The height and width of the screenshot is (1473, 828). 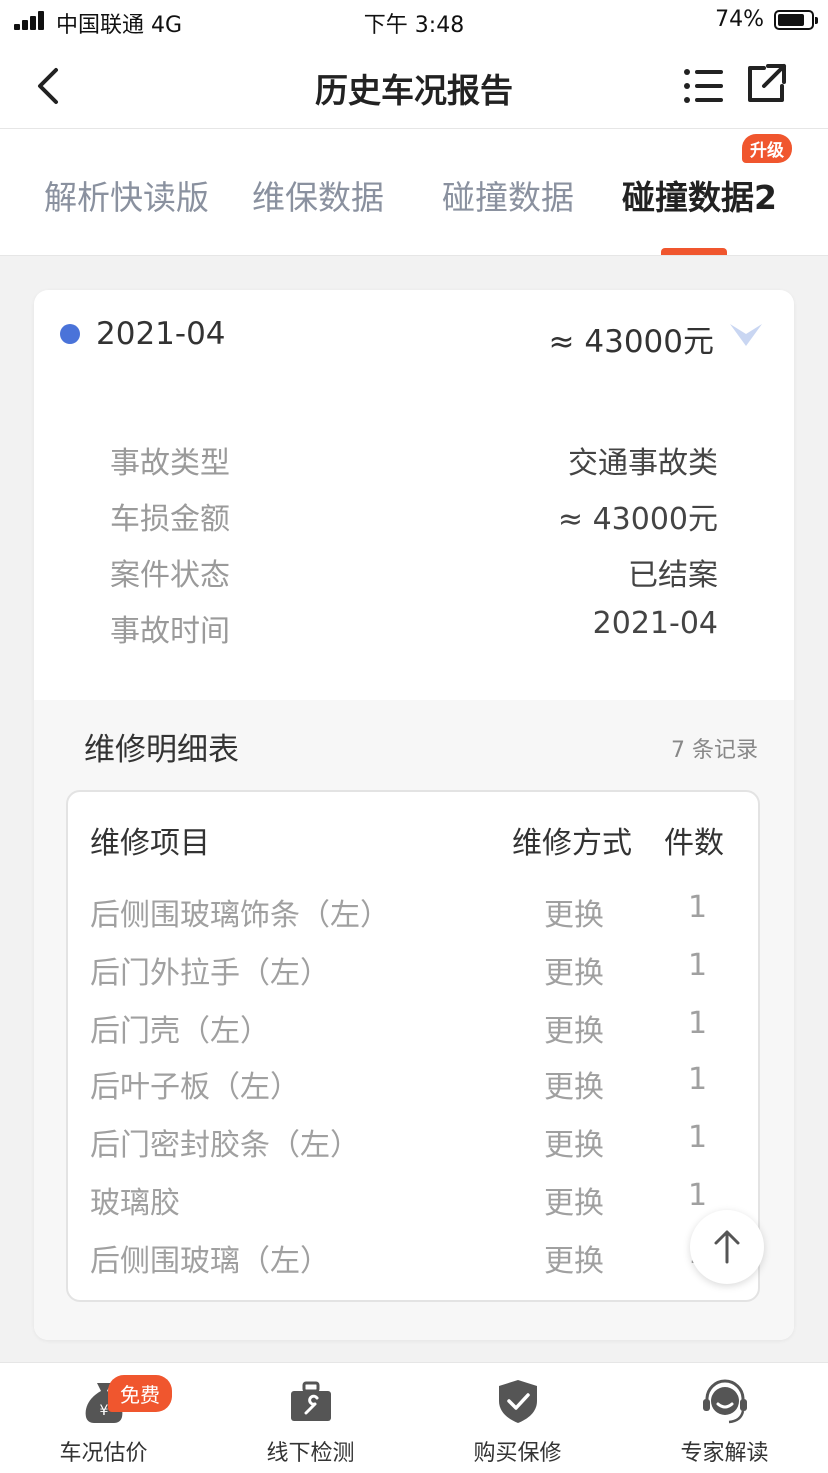 I want to click on repair-item: 后叶子板（左）, so click(x=195, y=1087).